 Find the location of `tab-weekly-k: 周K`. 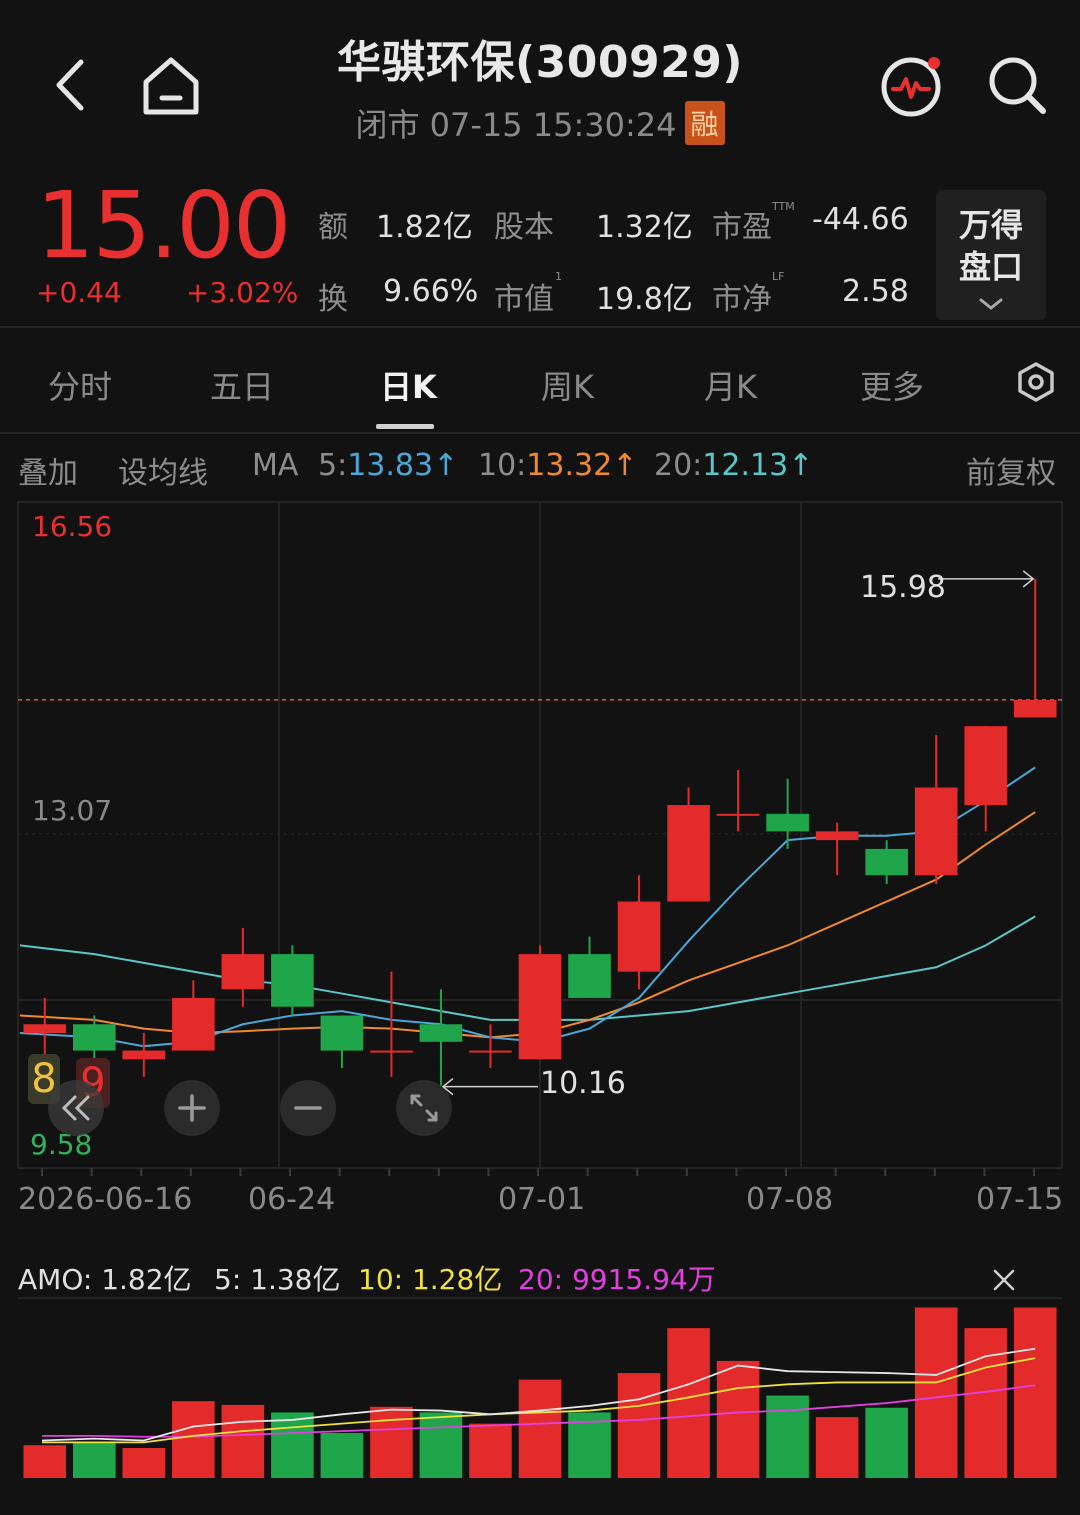

tab-weekly-k: 周K is located at coordinates (567, 385).